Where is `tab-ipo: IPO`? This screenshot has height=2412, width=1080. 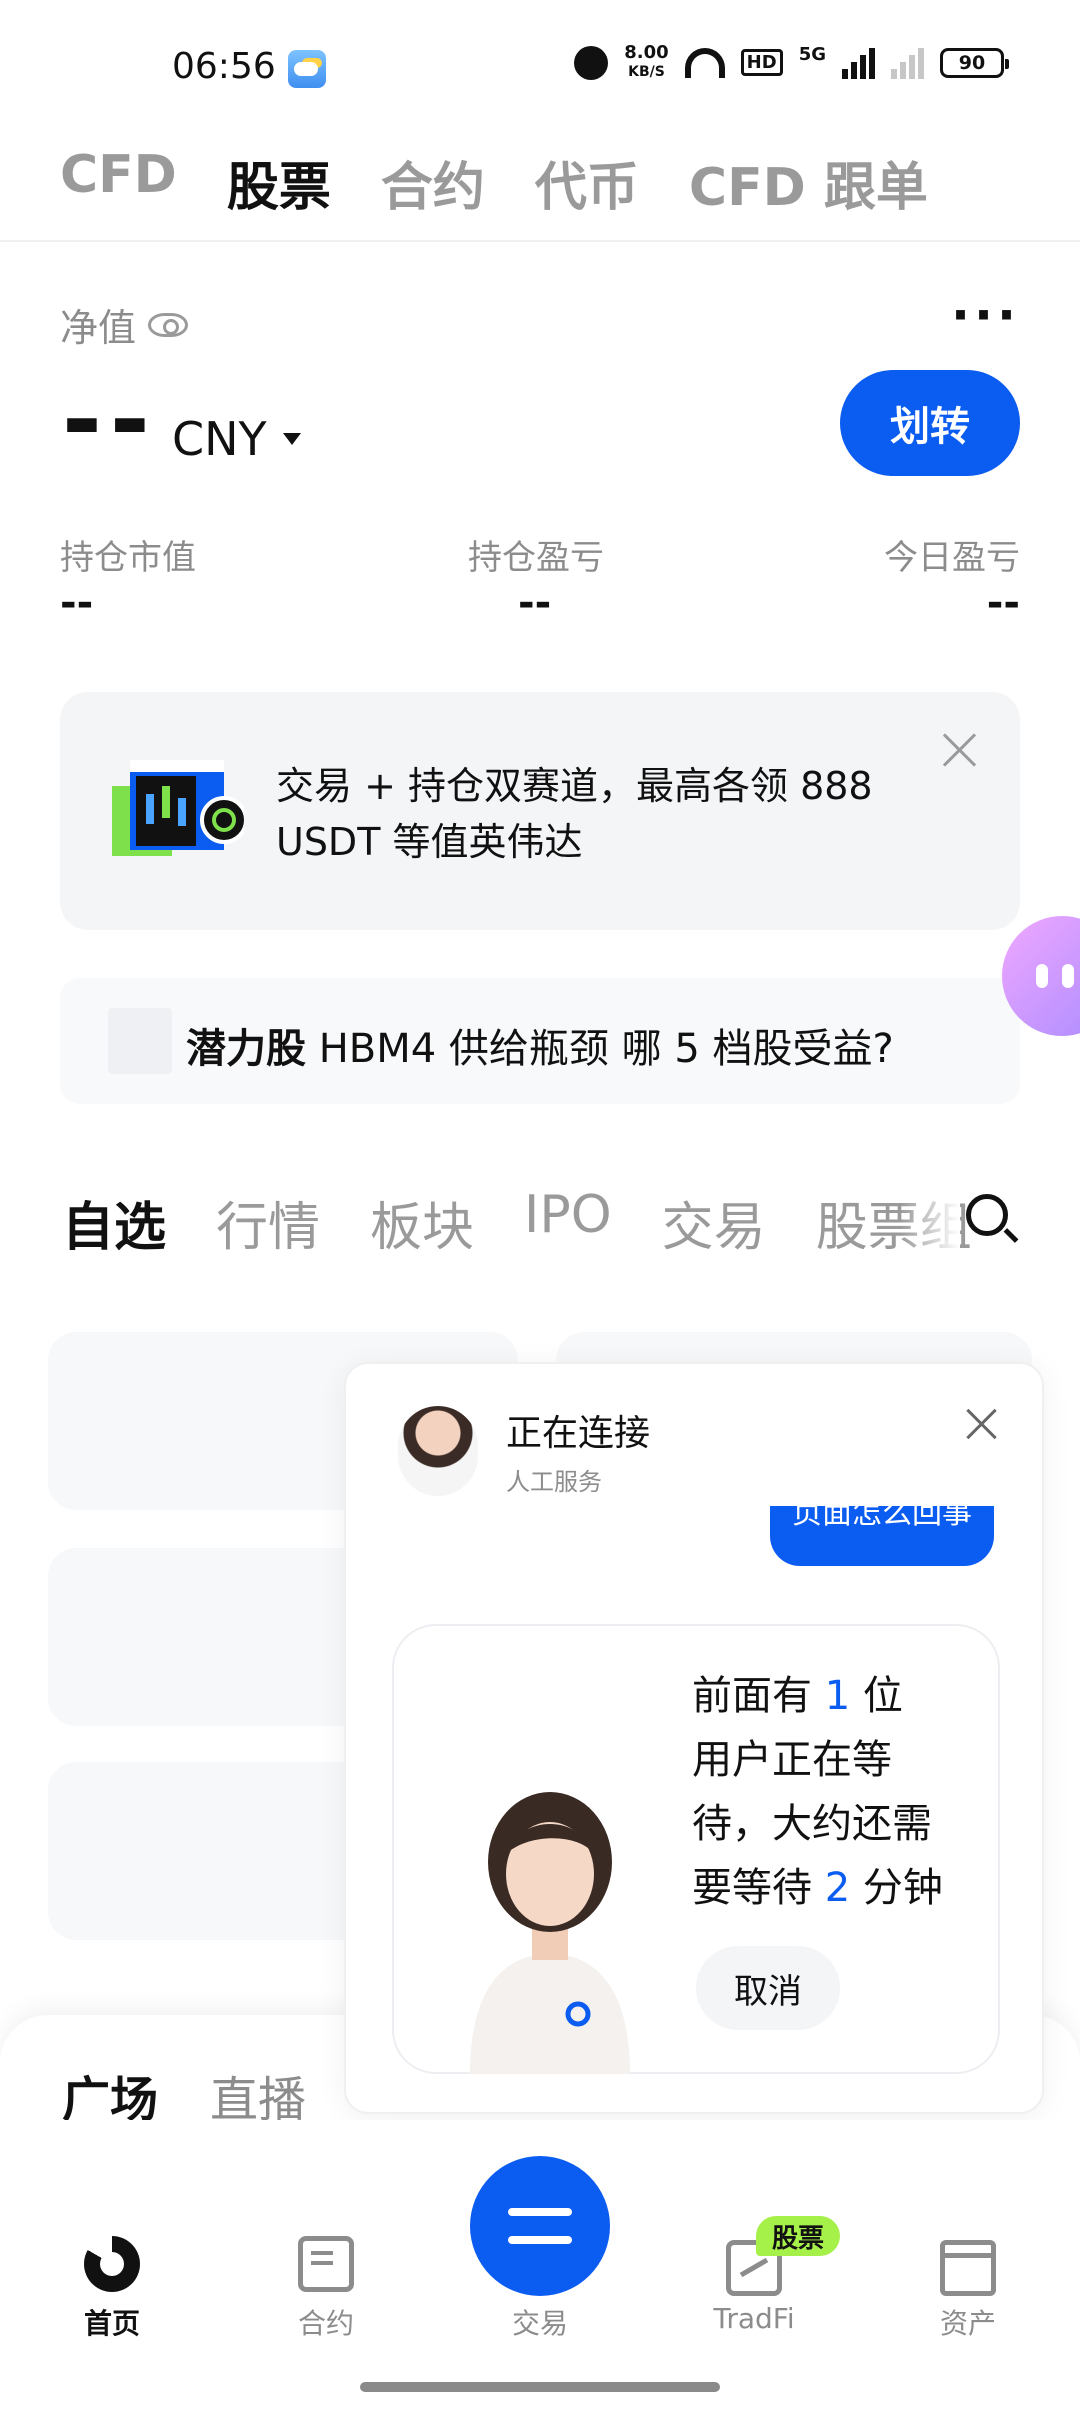
tab-ipo: IPO is located at coordinates (568, 1222).